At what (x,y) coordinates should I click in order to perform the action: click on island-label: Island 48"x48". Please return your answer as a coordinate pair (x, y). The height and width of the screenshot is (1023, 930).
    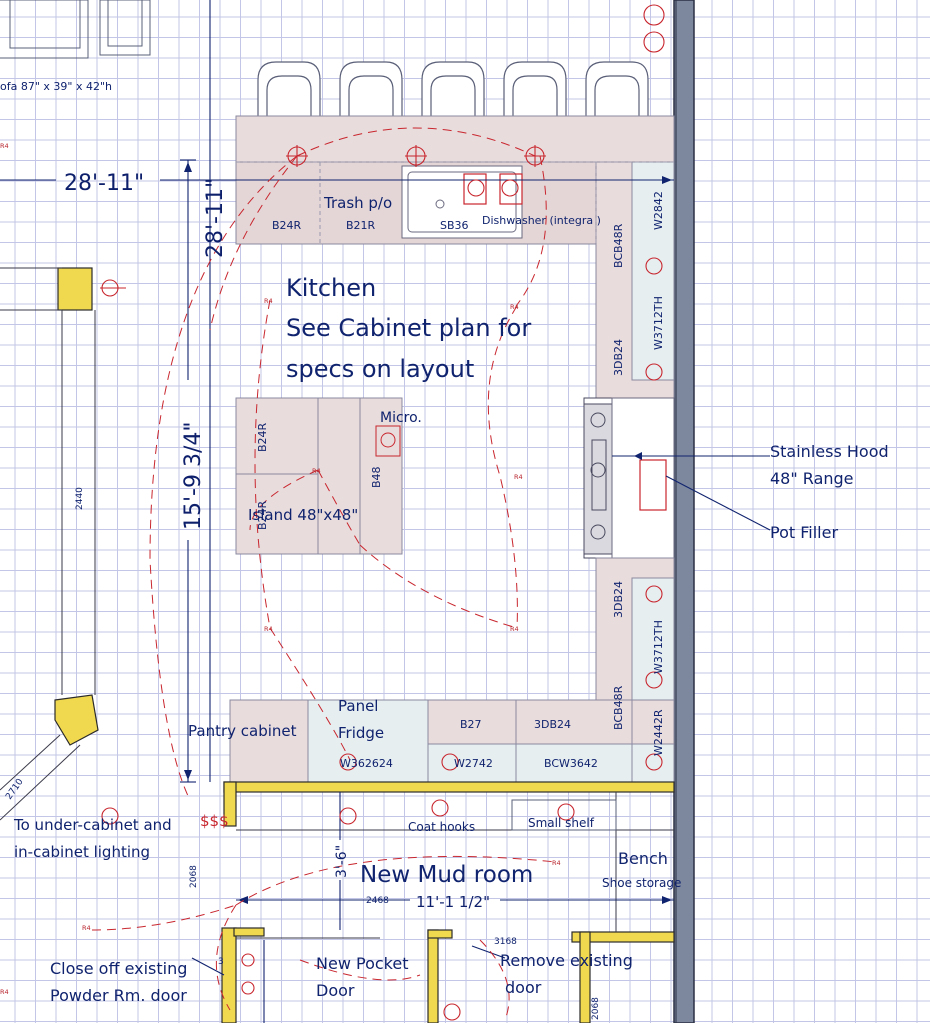
    Looking at the image, I should click on (303, 515).